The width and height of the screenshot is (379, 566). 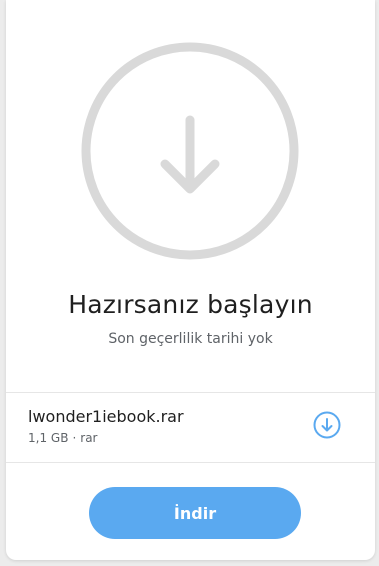 What do you see at coordinates (195, 513) in the screenshot?
I see `download-button: İndir` at bounding box center [195, 513].